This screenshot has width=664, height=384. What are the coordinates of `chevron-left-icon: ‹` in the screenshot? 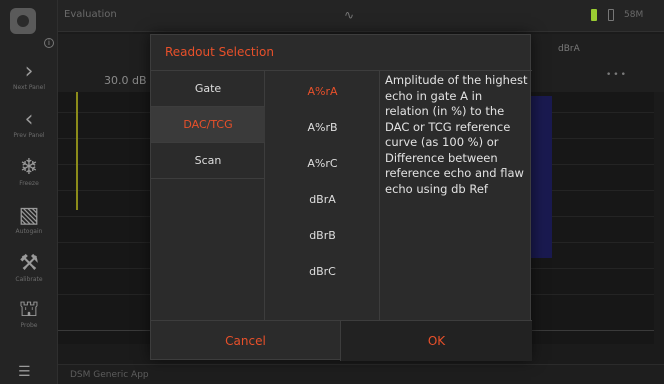 It's located at (29, 119).